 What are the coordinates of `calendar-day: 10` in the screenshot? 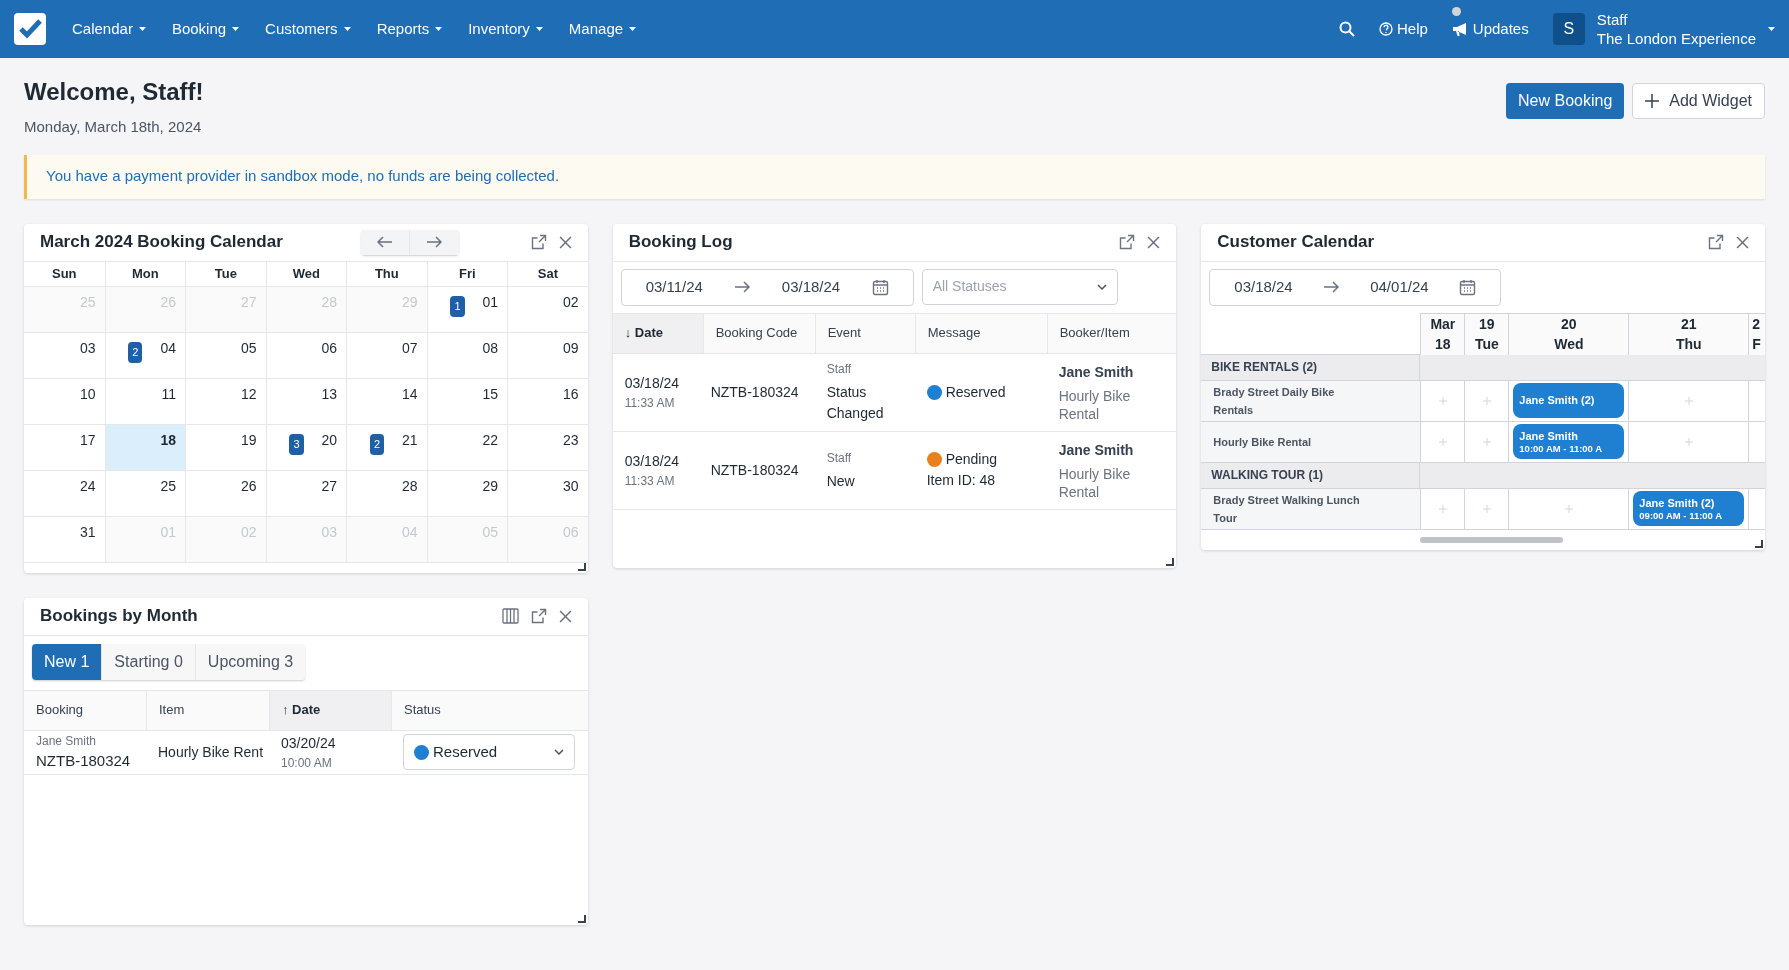 It's located at (64, 401).